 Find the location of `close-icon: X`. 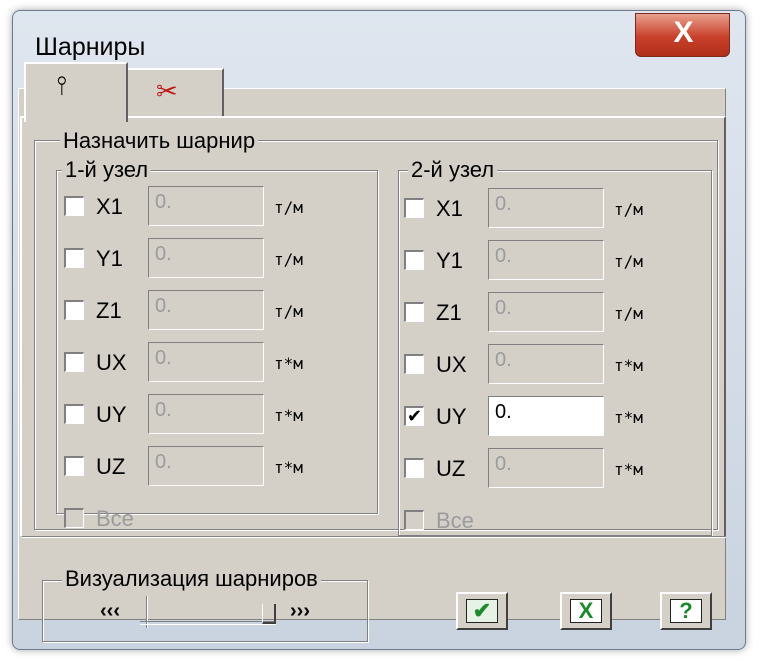

close-icon: X is located at coordinates (683, 32).